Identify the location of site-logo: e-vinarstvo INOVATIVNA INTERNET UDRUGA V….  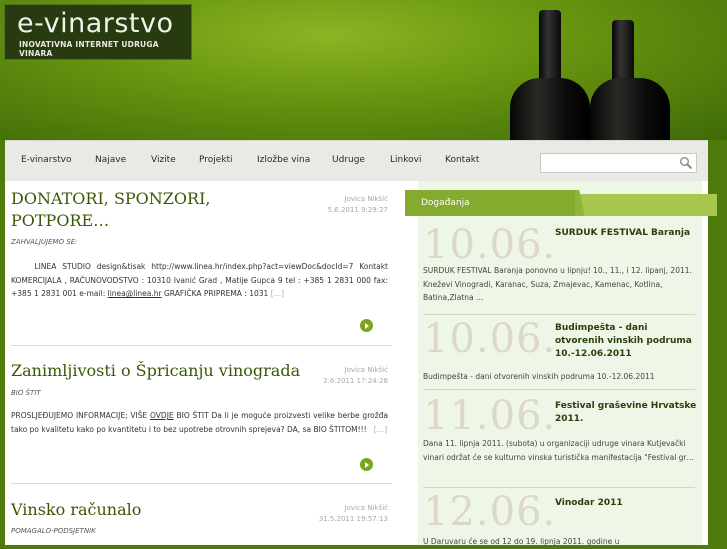
(98, 32).